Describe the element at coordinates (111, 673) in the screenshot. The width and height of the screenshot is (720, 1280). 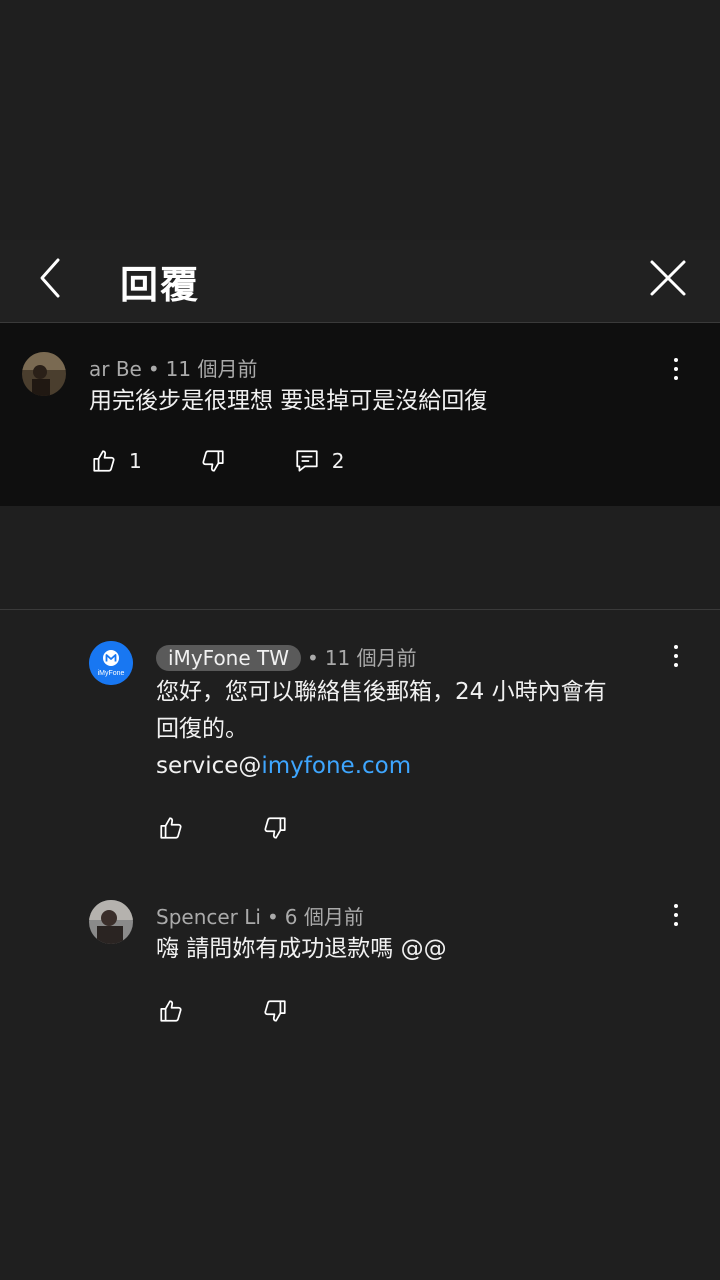
I see `svg-text: iMyFone` at that location.